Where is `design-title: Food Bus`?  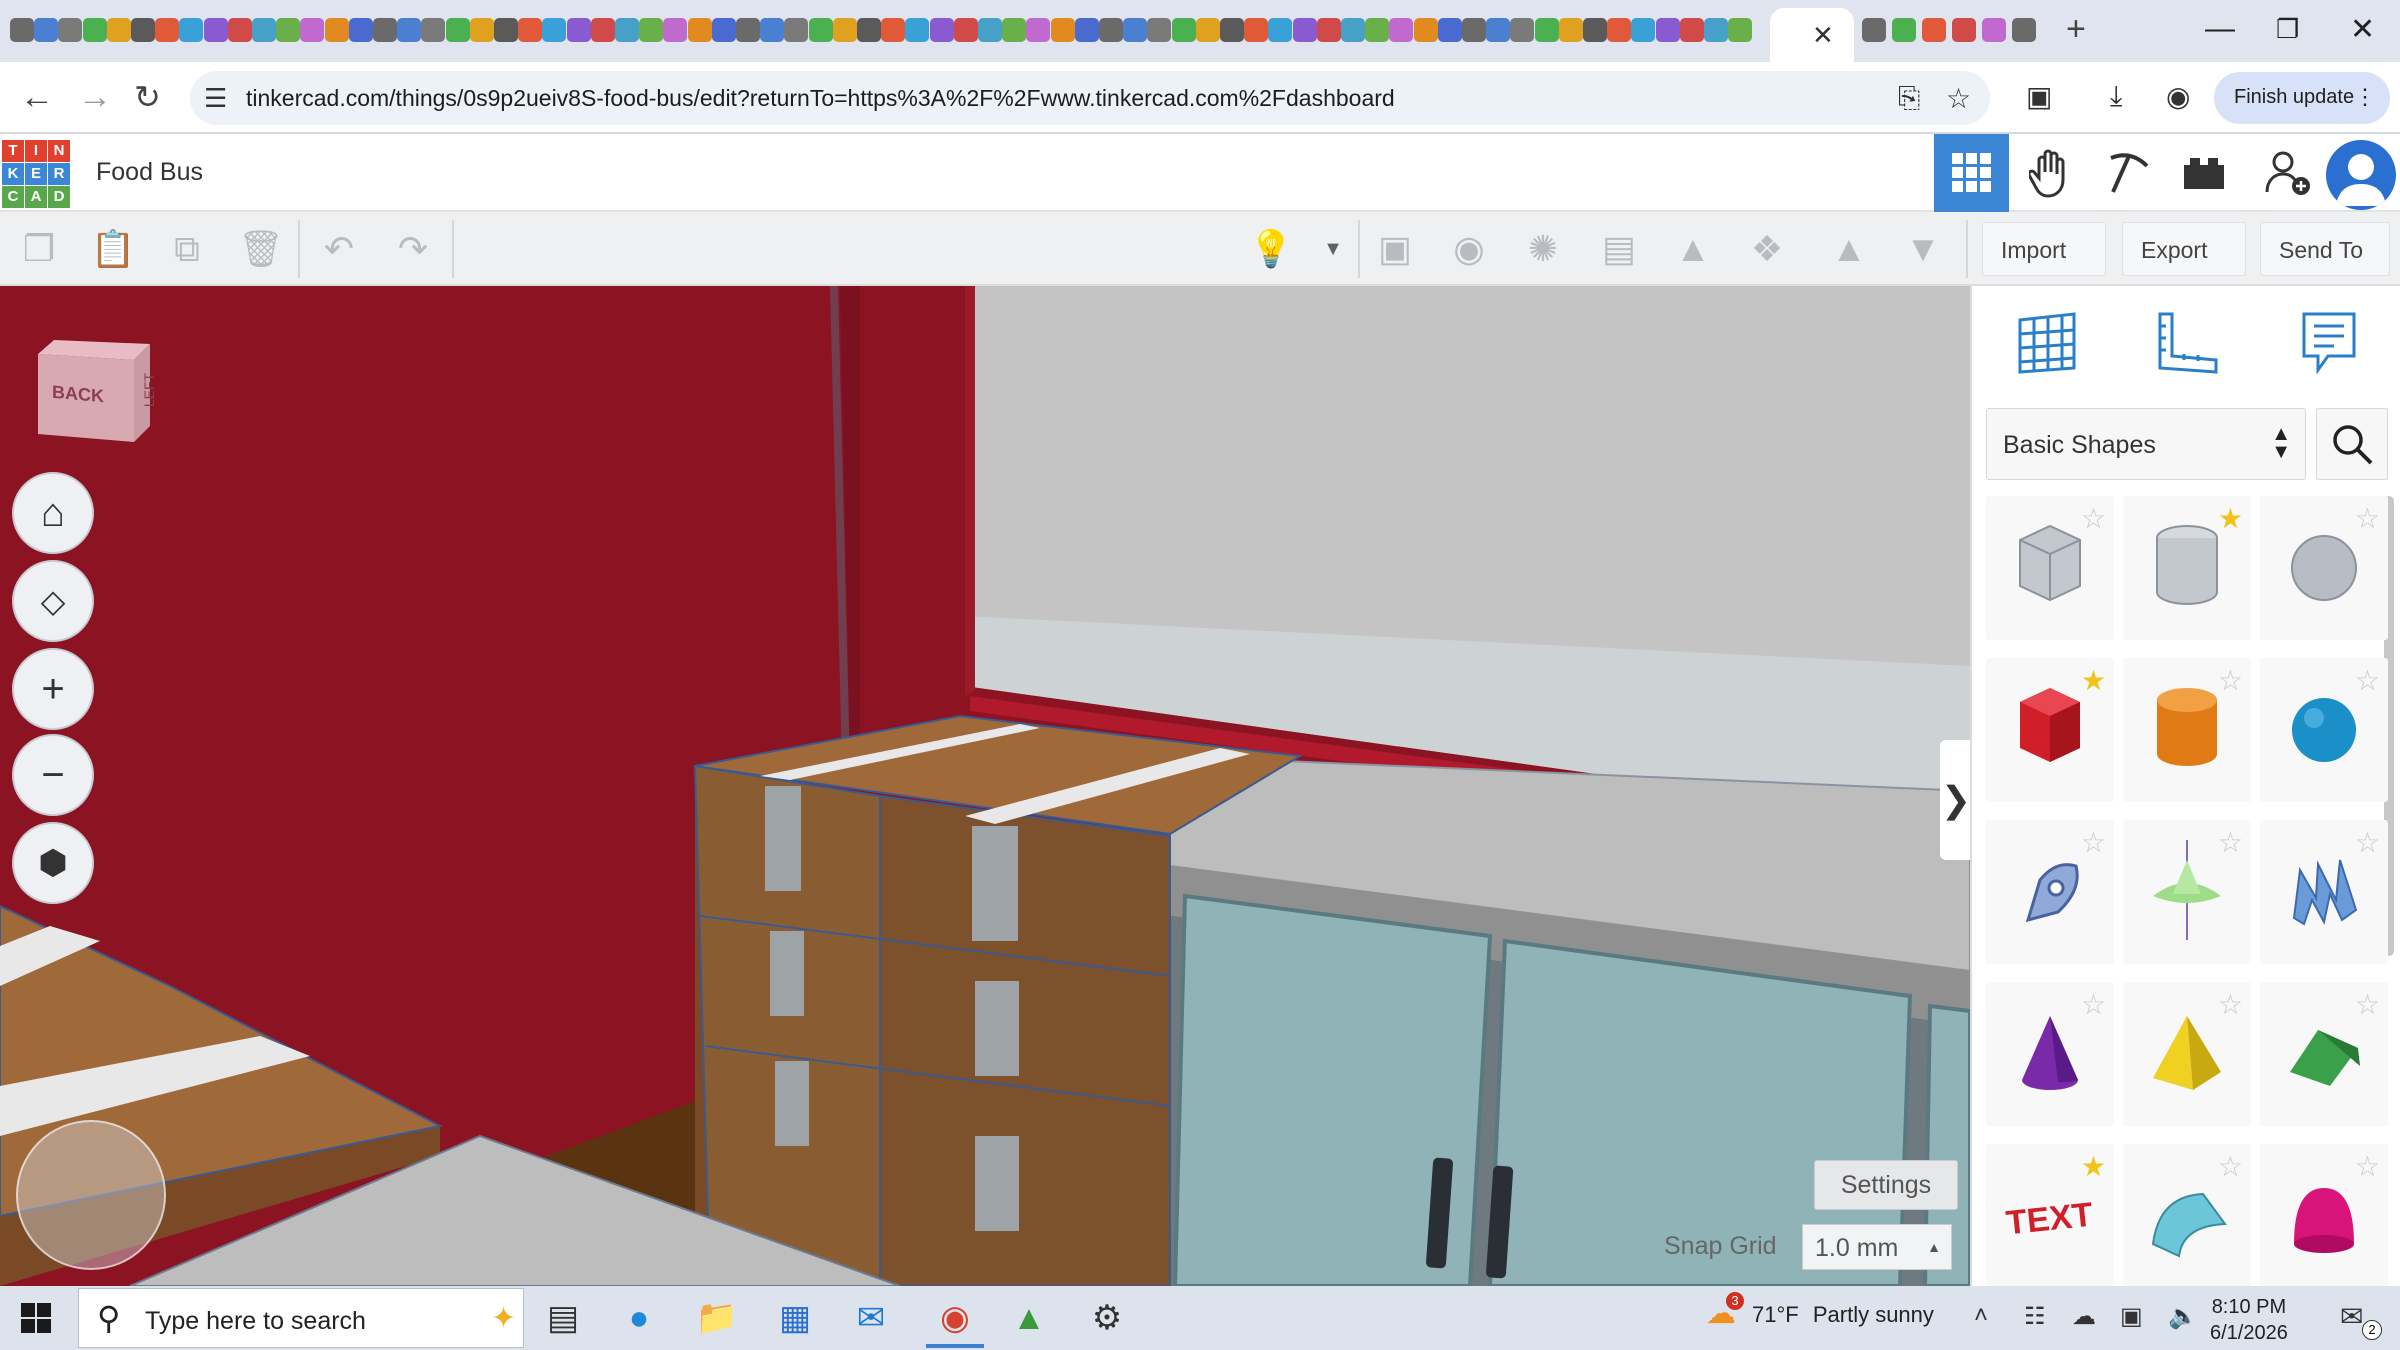
design-title: Food Bus is located at coordinates (149, 172).